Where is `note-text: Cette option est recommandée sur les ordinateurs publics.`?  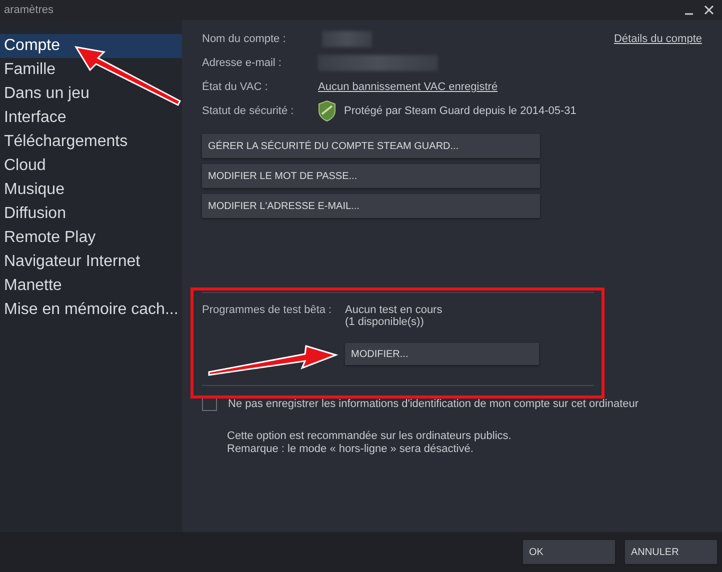
note-text: Cette option est recommandée sur les ordinateurs publics. is located at coordinates (369, 436).